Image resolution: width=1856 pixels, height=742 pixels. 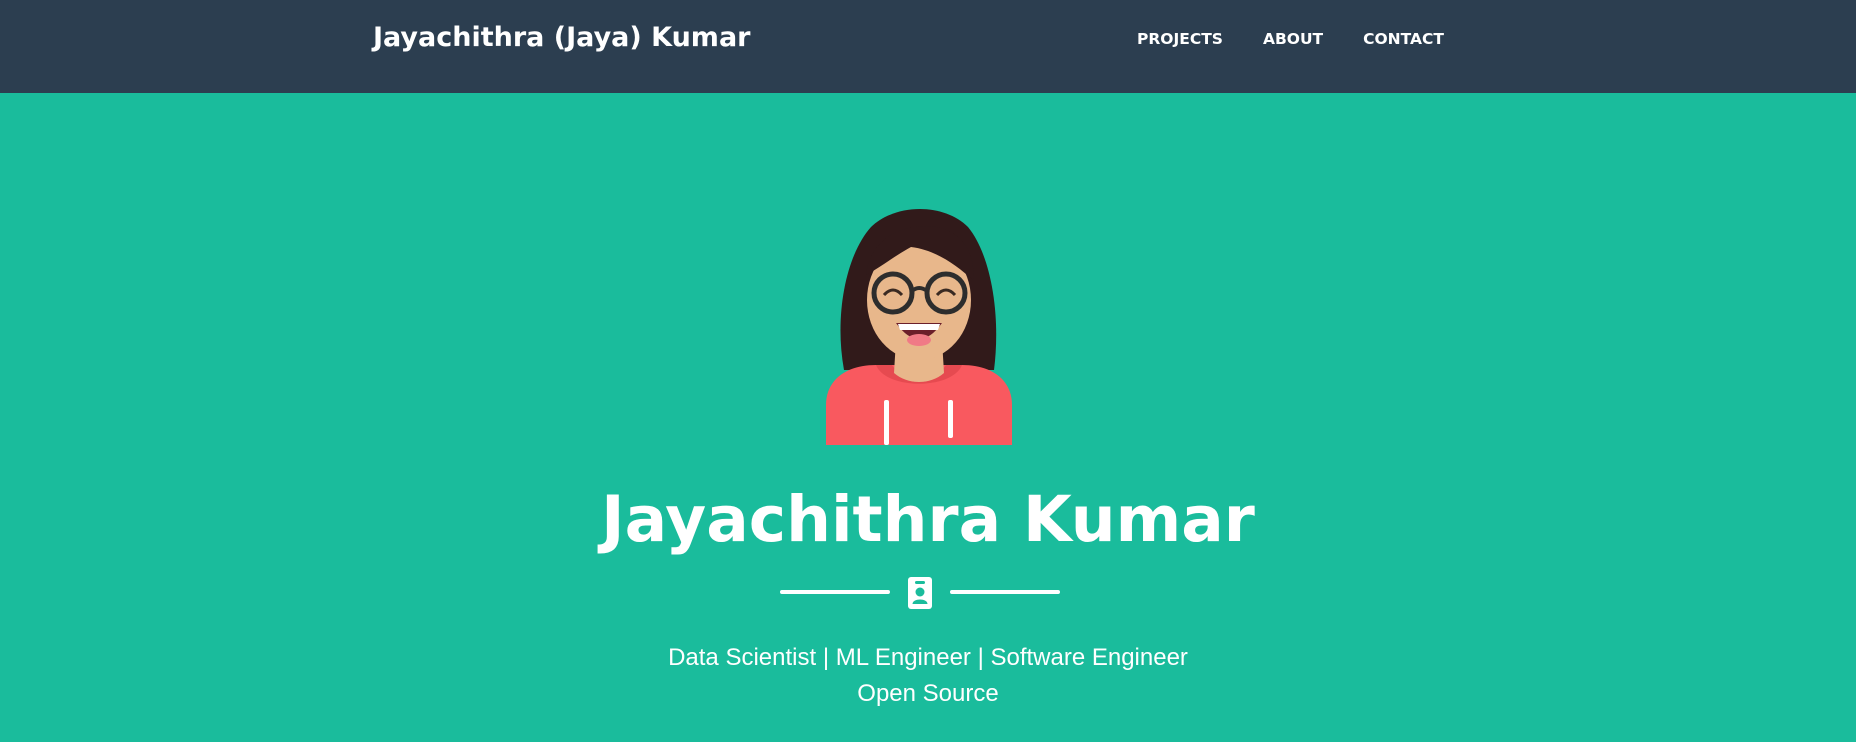 What do you see at coordinates (886, 422) in the screenshot?
I see `hoodie-string-left` at bounding box center [886, 422].